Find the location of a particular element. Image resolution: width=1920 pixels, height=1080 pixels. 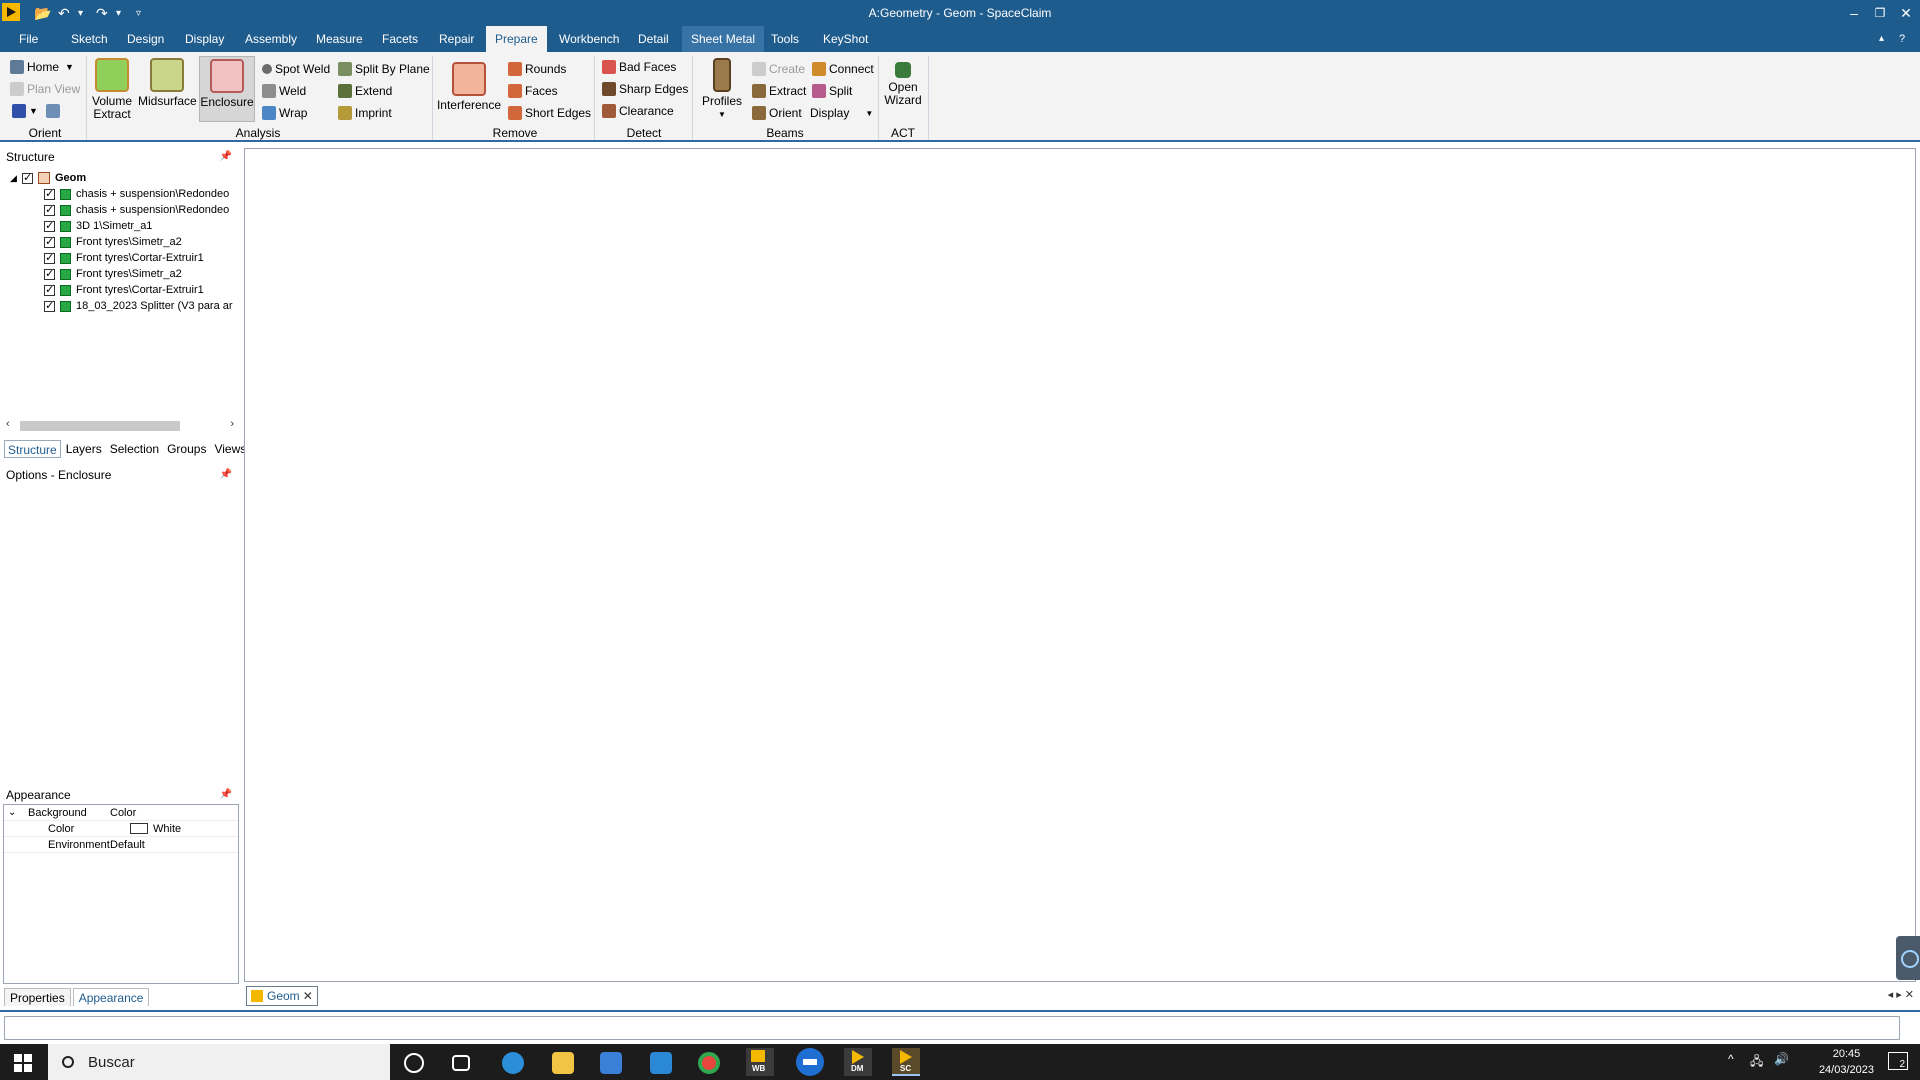

tree-horizontal-scrollbar: ‹ › is located at coordinates (120, 426).